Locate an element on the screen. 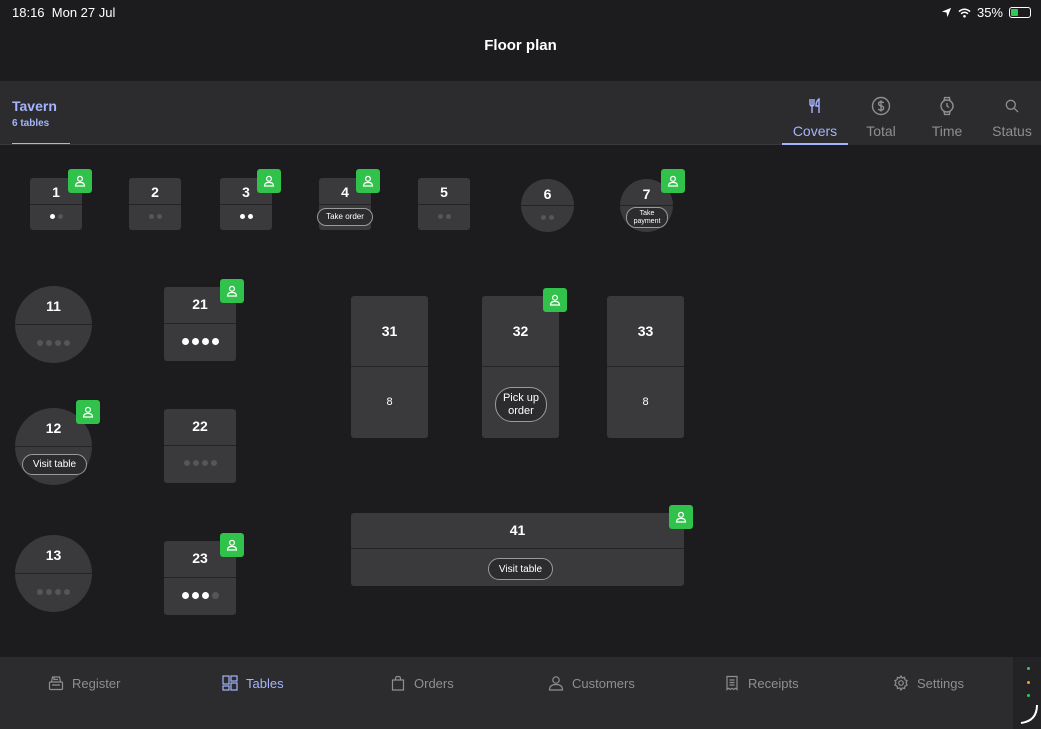  page-title: Floor plan is located at coordinates (520, 45).